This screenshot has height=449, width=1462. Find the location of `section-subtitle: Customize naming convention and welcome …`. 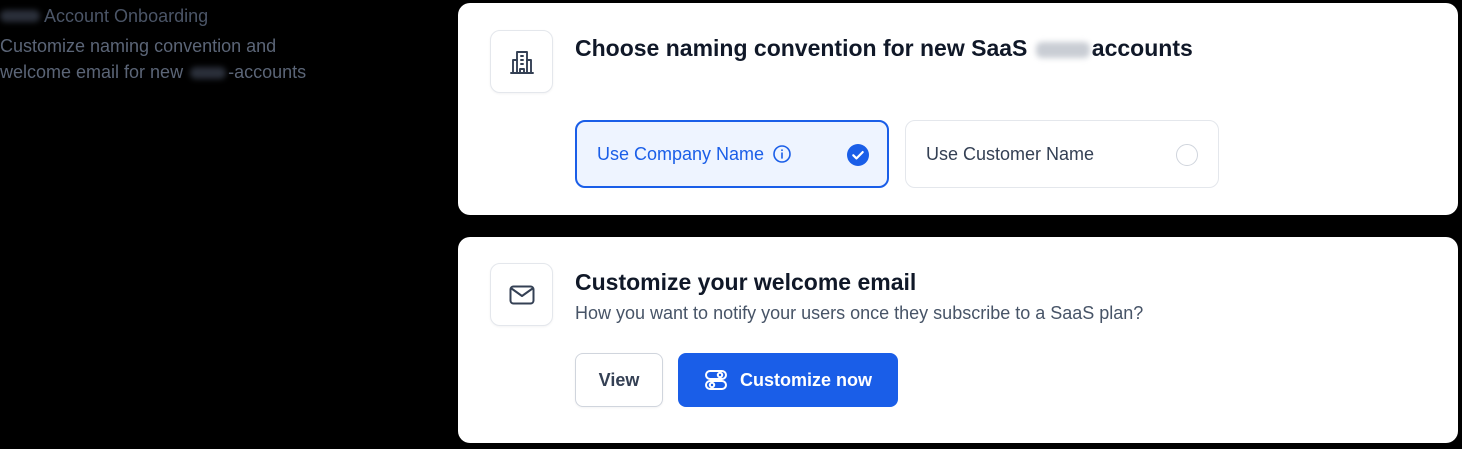

section-subtitle: Customize naming convention and welcome … is located at coordinates (220, 59).